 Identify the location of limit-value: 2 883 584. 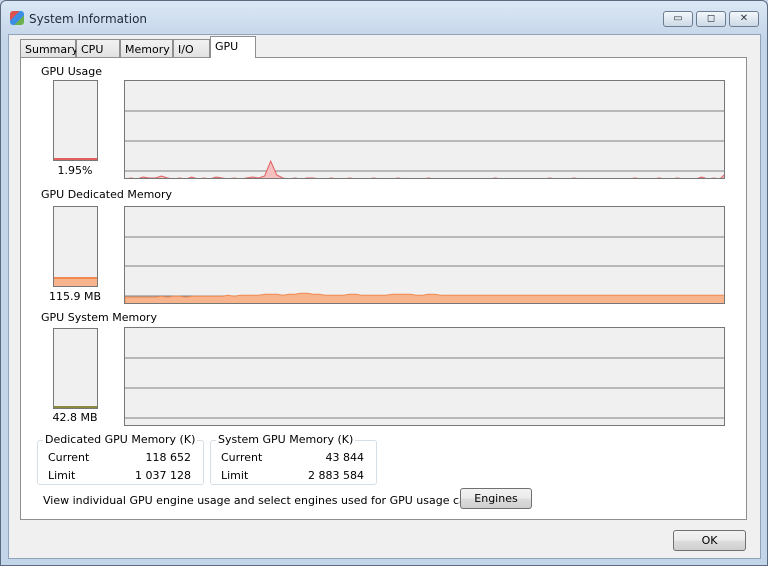
(336, 475).